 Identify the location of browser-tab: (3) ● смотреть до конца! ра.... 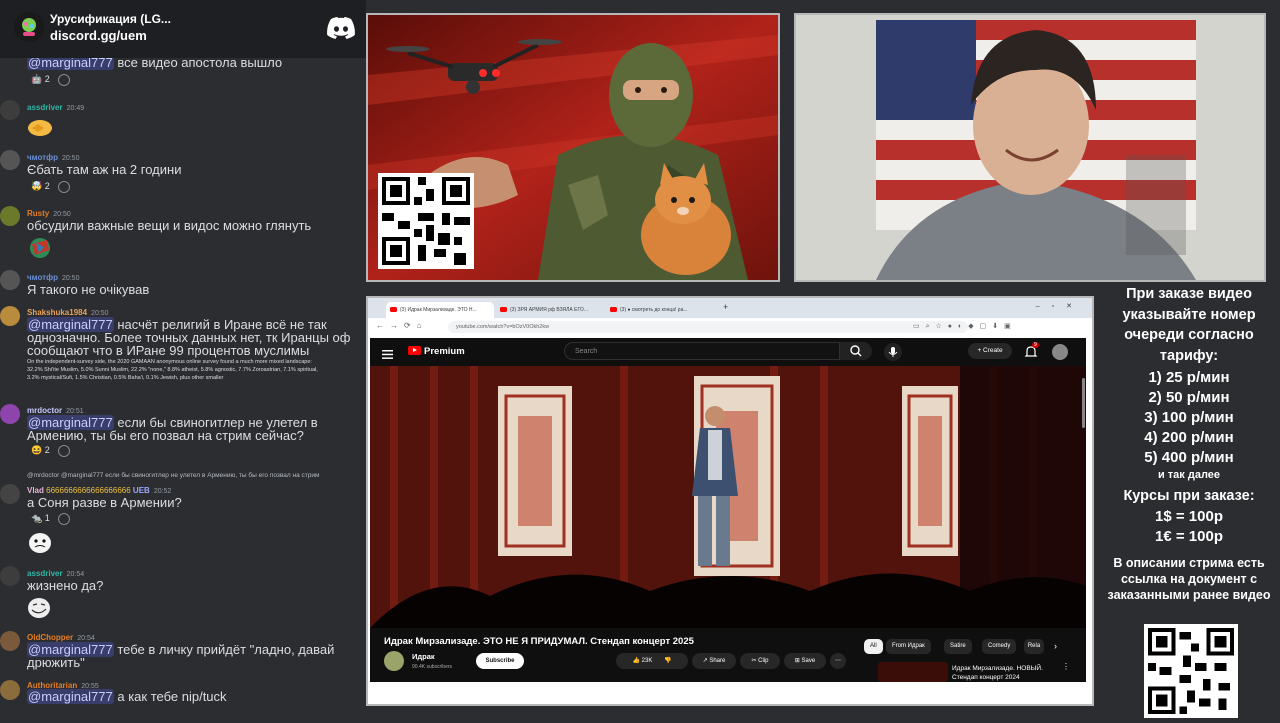
(660, 310).